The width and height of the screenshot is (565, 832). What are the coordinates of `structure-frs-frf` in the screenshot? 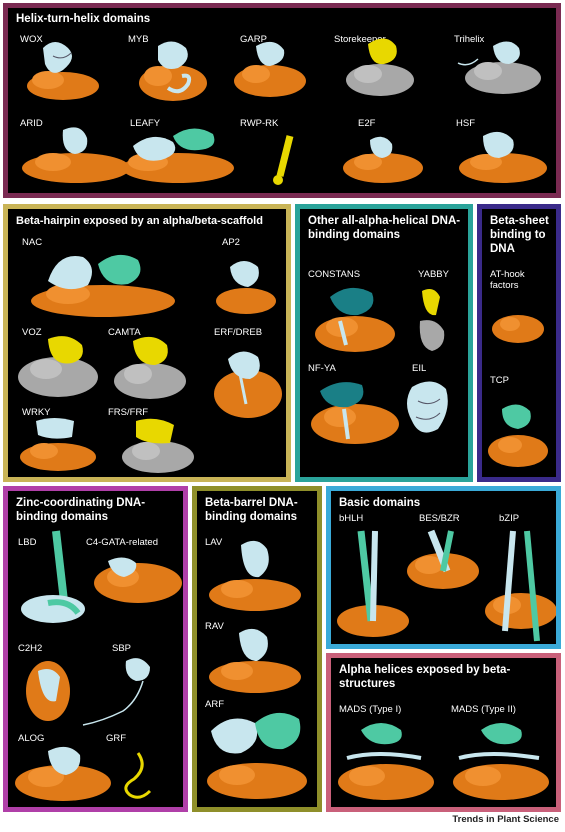 It's located at (158, 445).